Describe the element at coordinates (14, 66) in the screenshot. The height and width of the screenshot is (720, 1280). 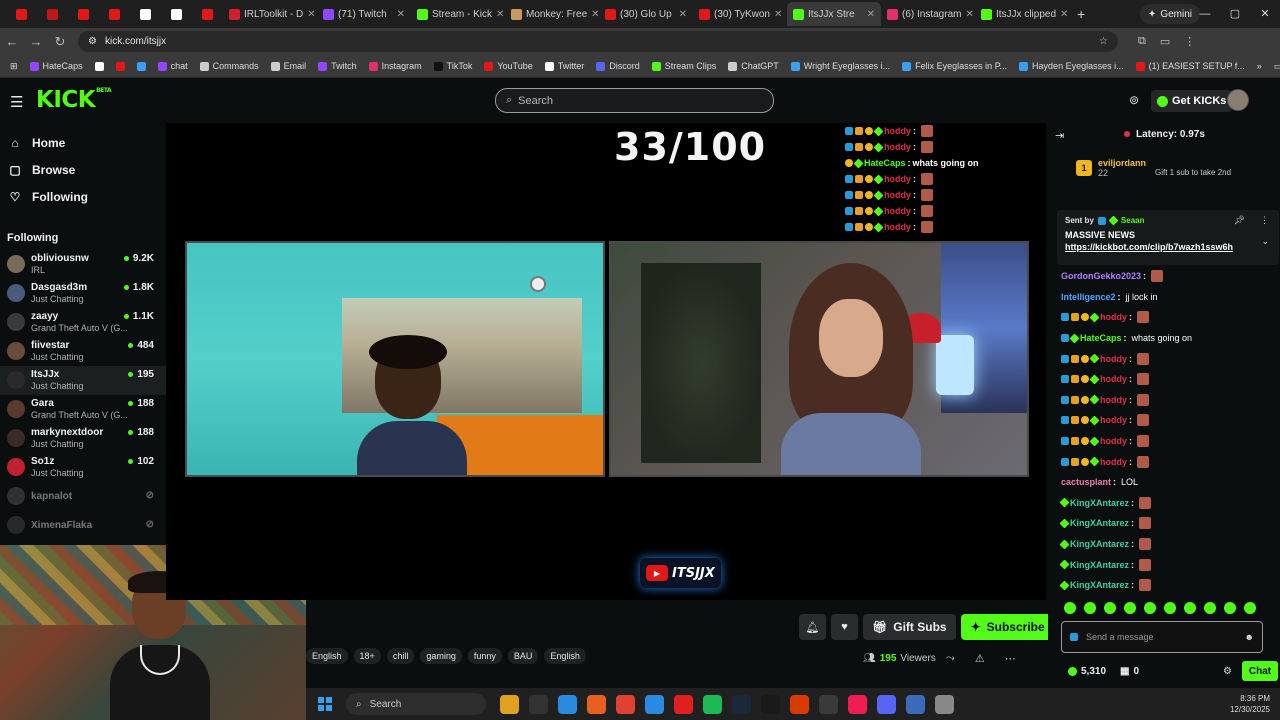
I see `apps-grid-icon: ⊞` at that location.